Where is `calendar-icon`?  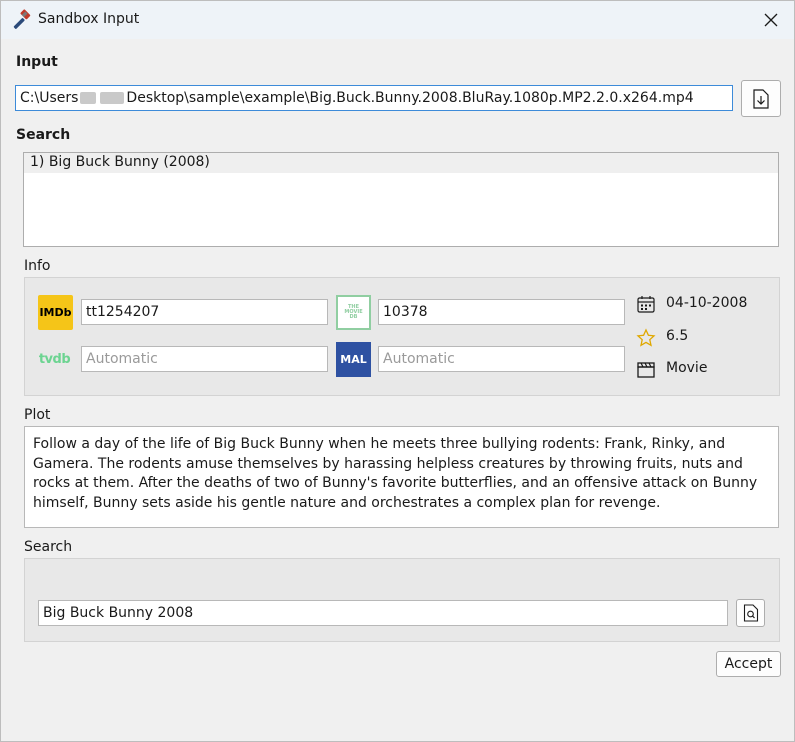 calendar-icon is located at coordinates (646, 304).